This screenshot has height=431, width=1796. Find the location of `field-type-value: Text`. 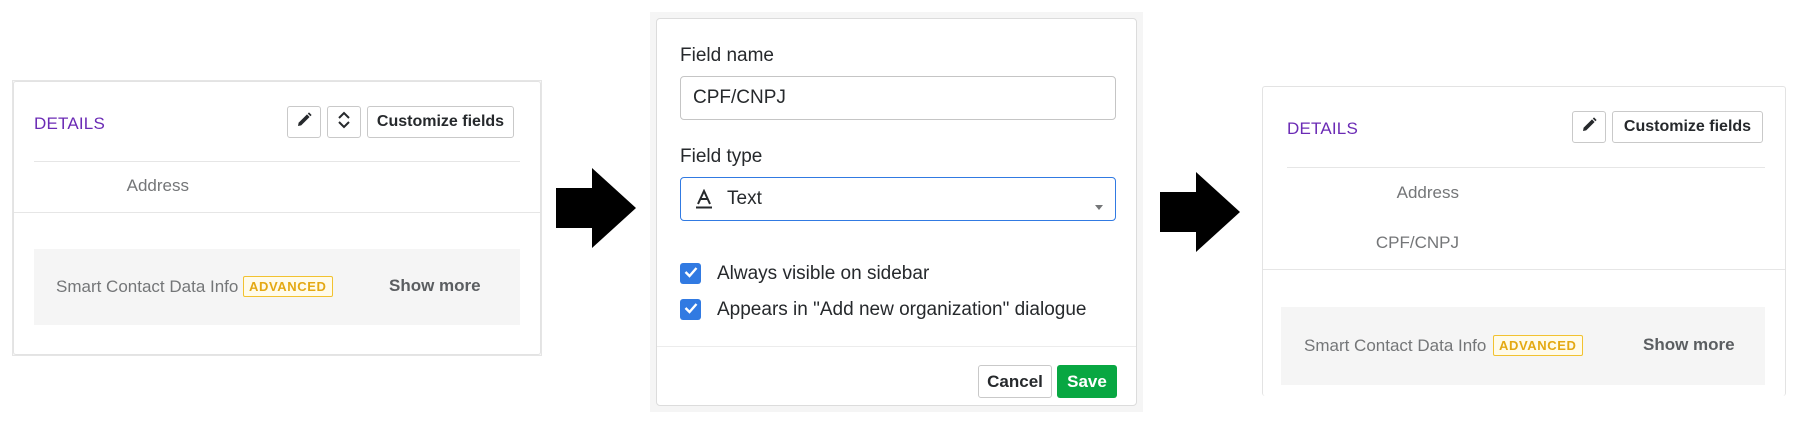

field-type-value: Text is located at coordinates (744, 198).